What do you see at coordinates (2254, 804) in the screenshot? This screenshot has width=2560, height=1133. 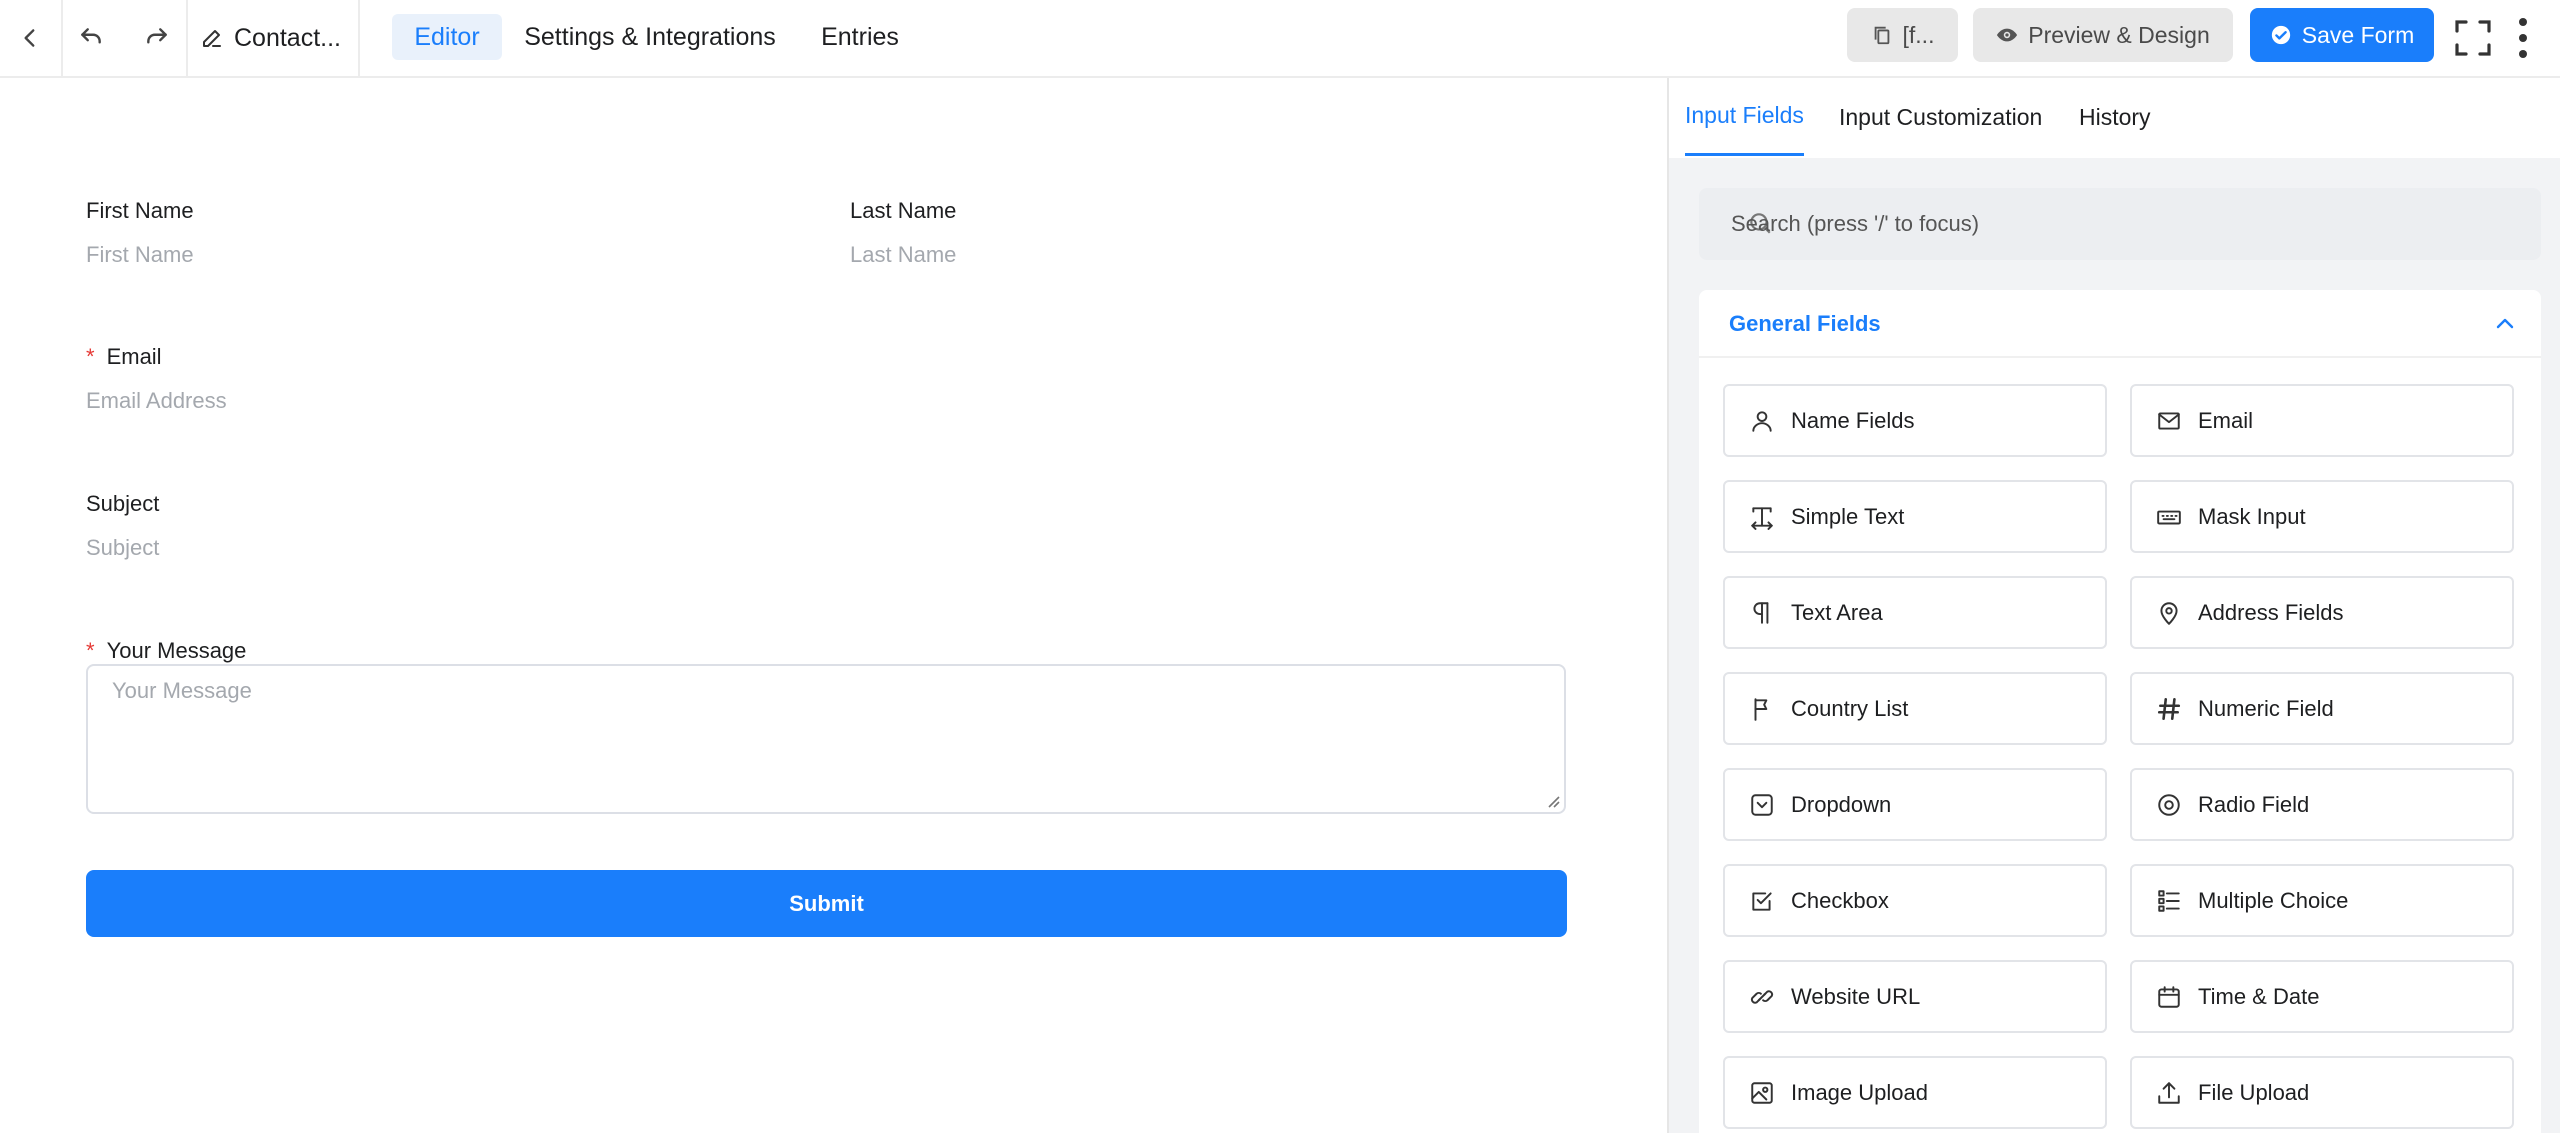 I see `field-label: Radio Field` at bounding box center [2254, 804].